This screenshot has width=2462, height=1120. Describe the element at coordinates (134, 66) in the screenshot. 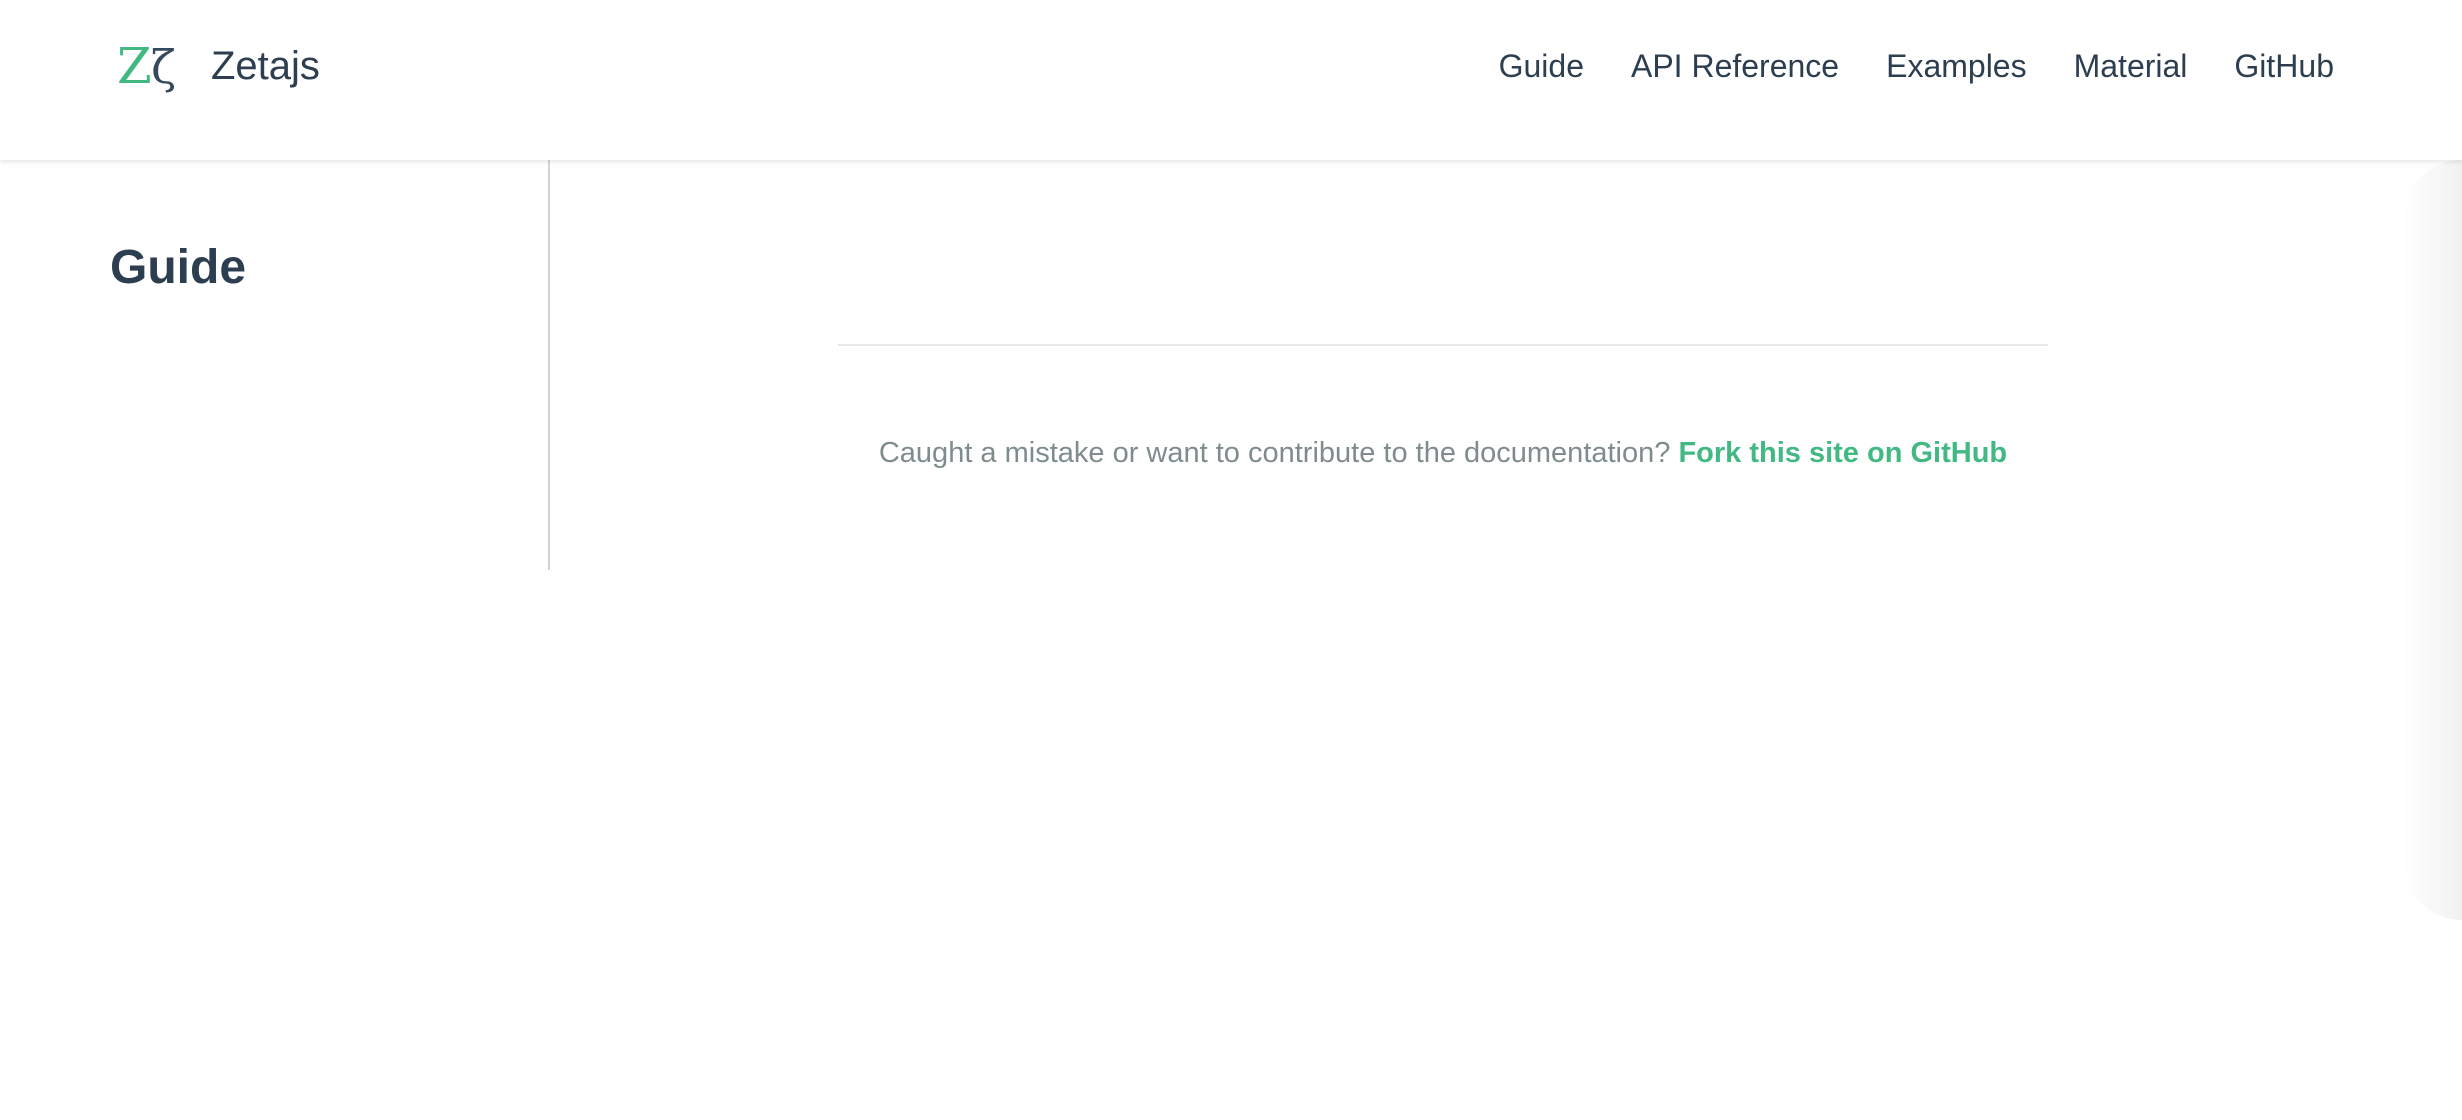

I see `svg-text: Z` at that location.